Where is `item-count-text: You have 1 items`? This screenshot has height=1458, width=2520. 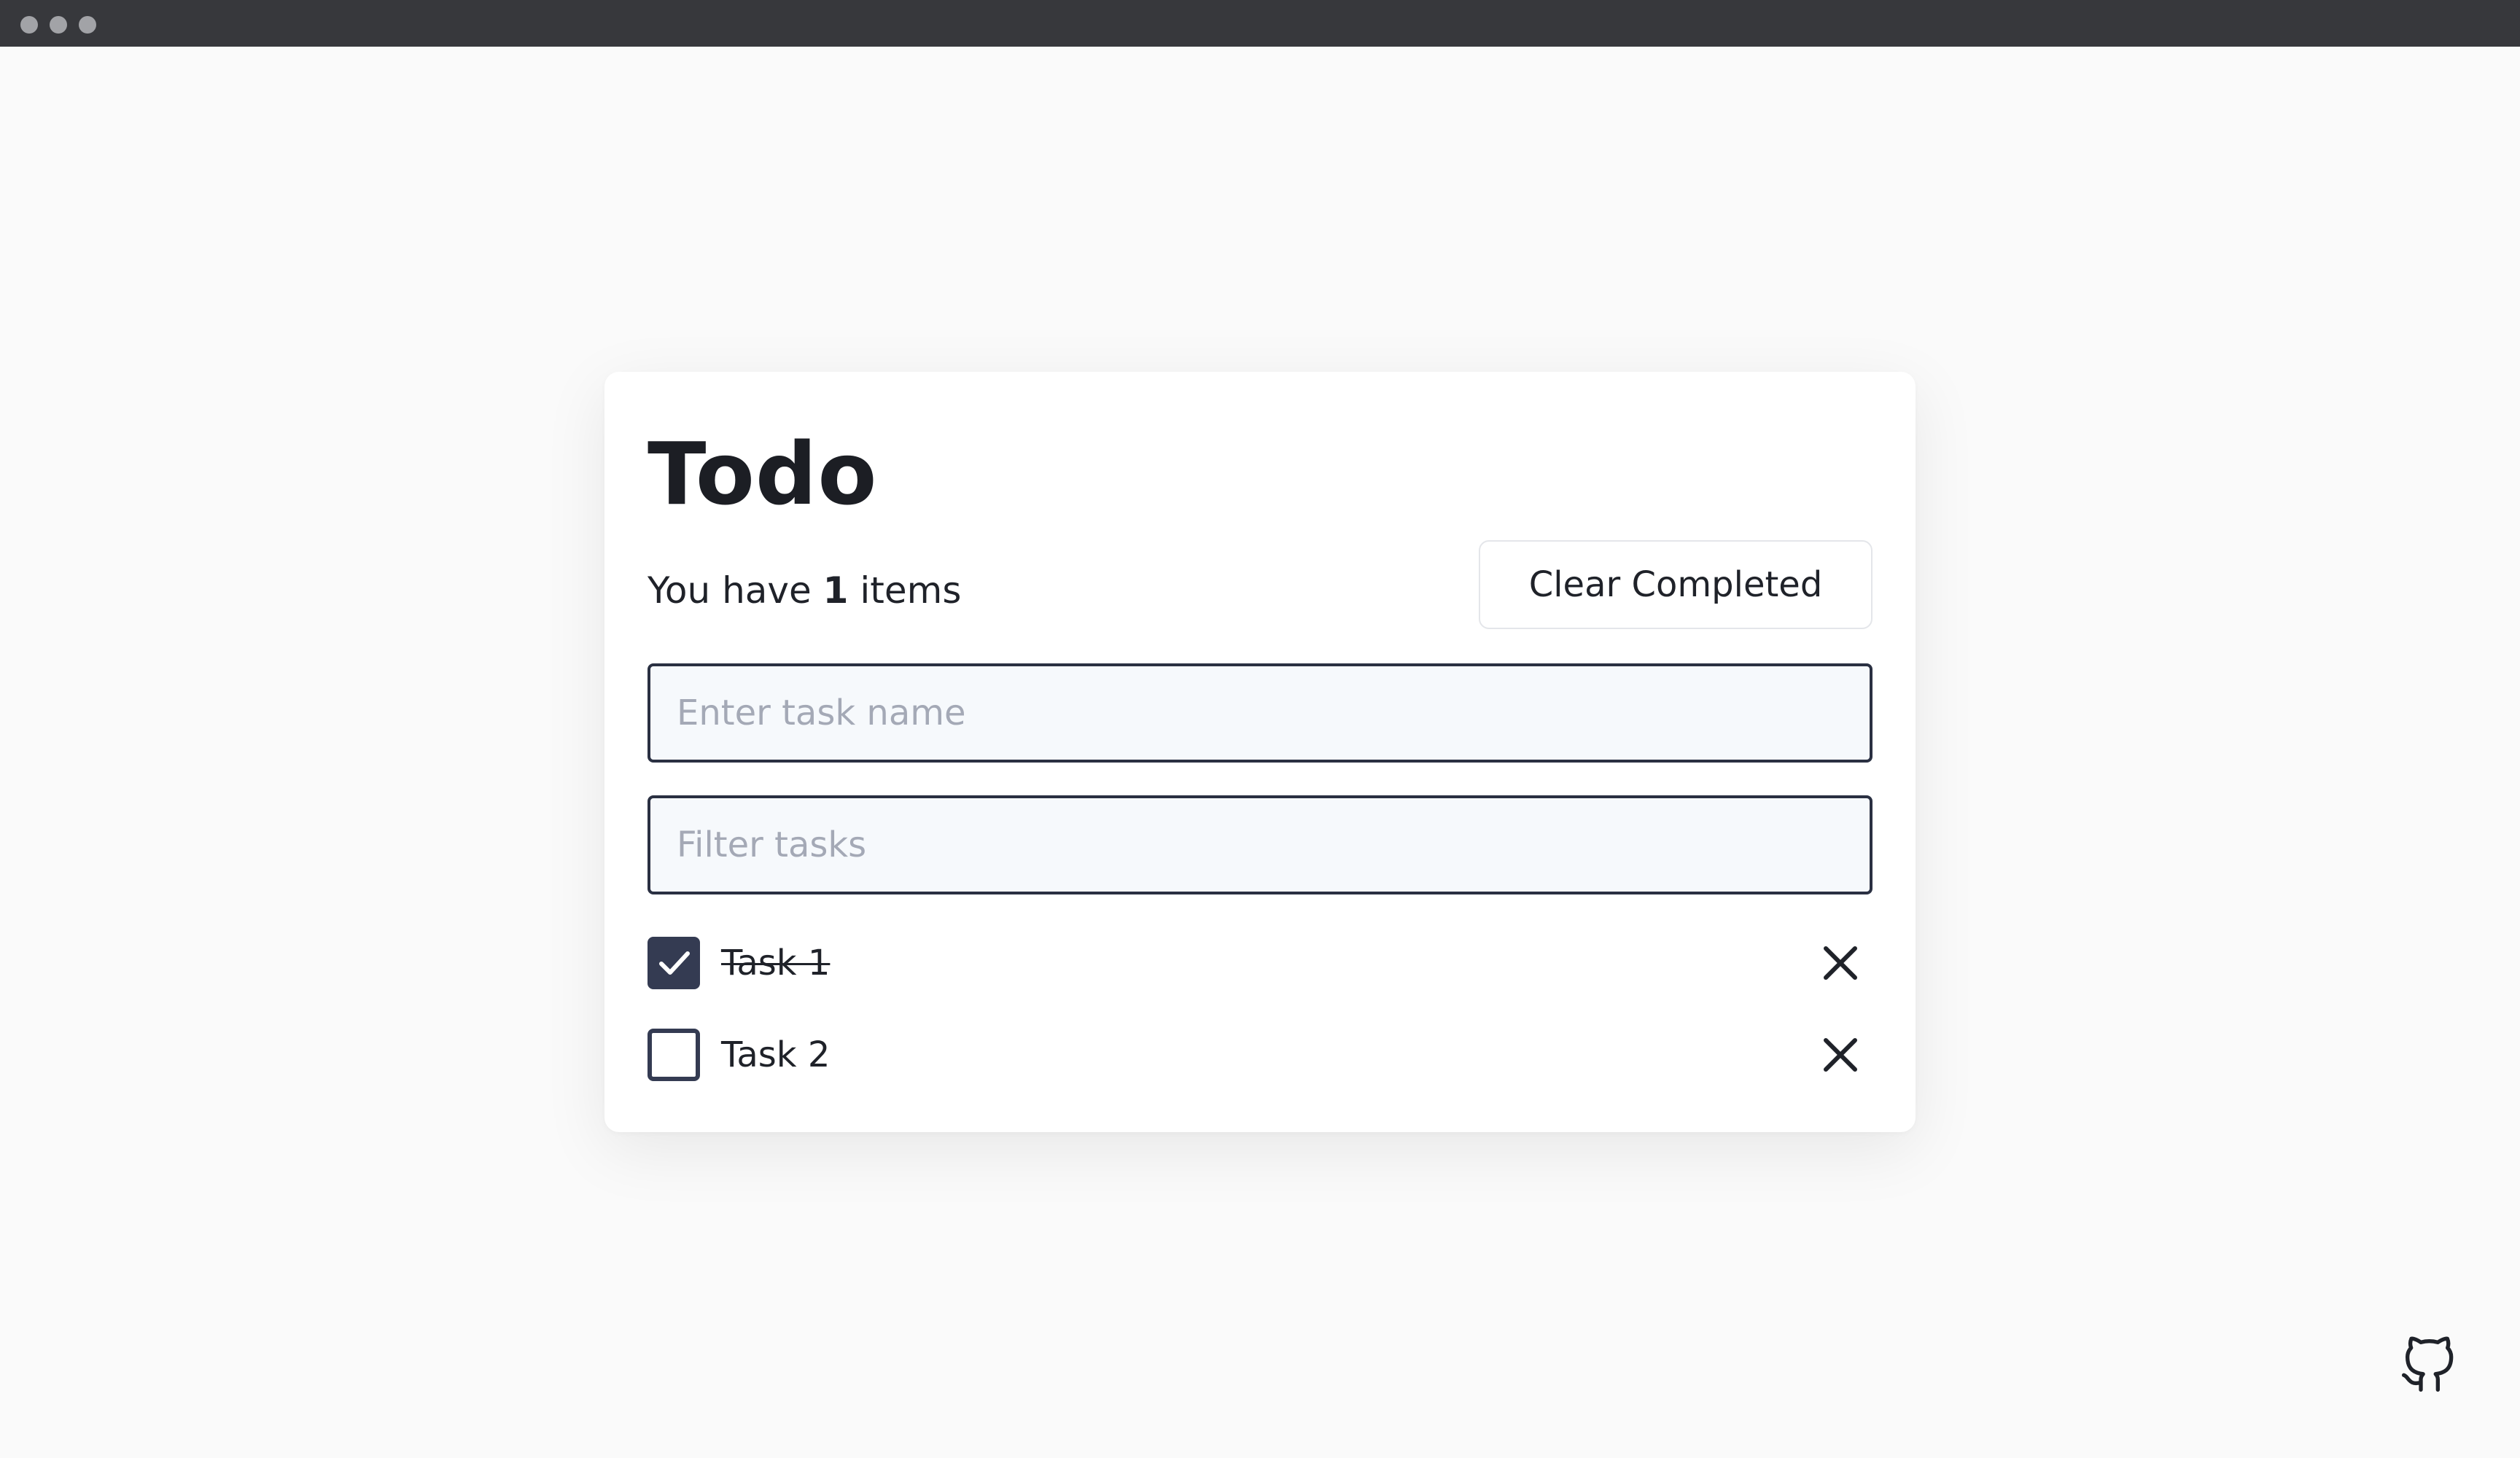 item-count-text: You have 1 items is located at coordinates (804, 590).